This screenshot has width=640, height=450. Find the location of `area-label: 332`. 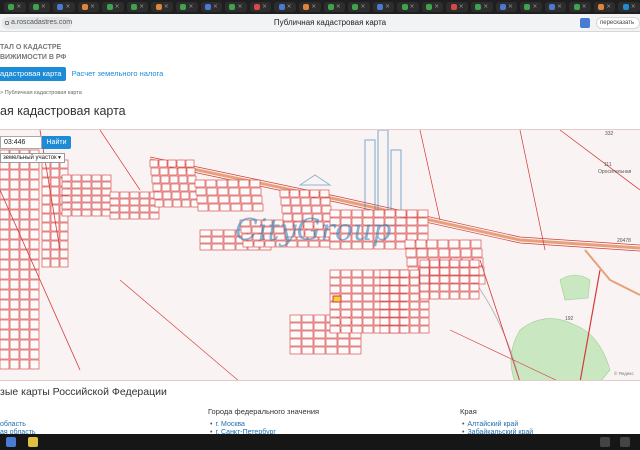

area-label: 332 is located at coordinates (609, 134).